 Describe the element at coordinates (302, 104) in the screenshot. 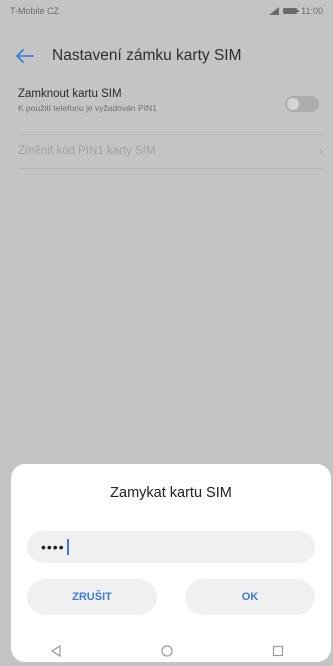

I see `lock-sim-toggle` at that location.